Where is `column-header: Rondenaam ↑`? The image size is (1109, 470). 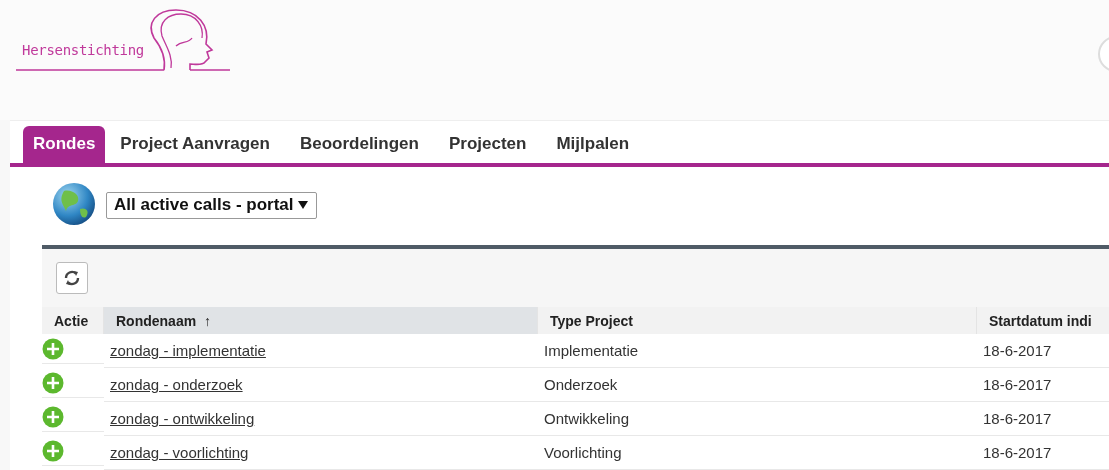 column-header: Rondenaam ↑ is located at coordinates (321, 320).